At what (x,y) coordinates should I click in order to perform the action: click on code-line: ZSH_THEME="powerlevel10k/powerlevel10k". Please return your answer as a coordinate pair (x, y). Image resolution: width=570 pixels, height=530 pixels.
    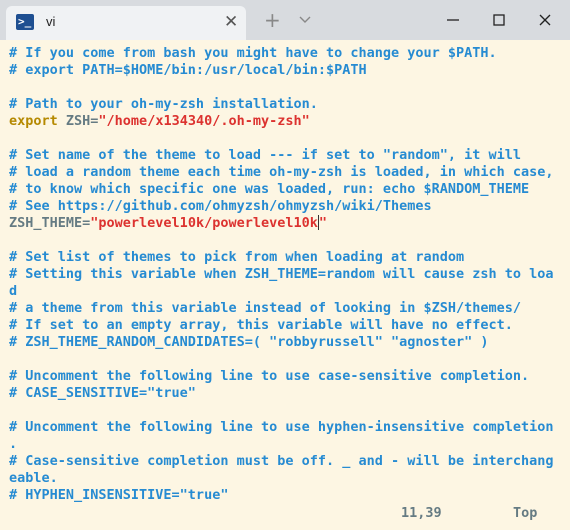
    Looking at the image, I should click on (168, 223).